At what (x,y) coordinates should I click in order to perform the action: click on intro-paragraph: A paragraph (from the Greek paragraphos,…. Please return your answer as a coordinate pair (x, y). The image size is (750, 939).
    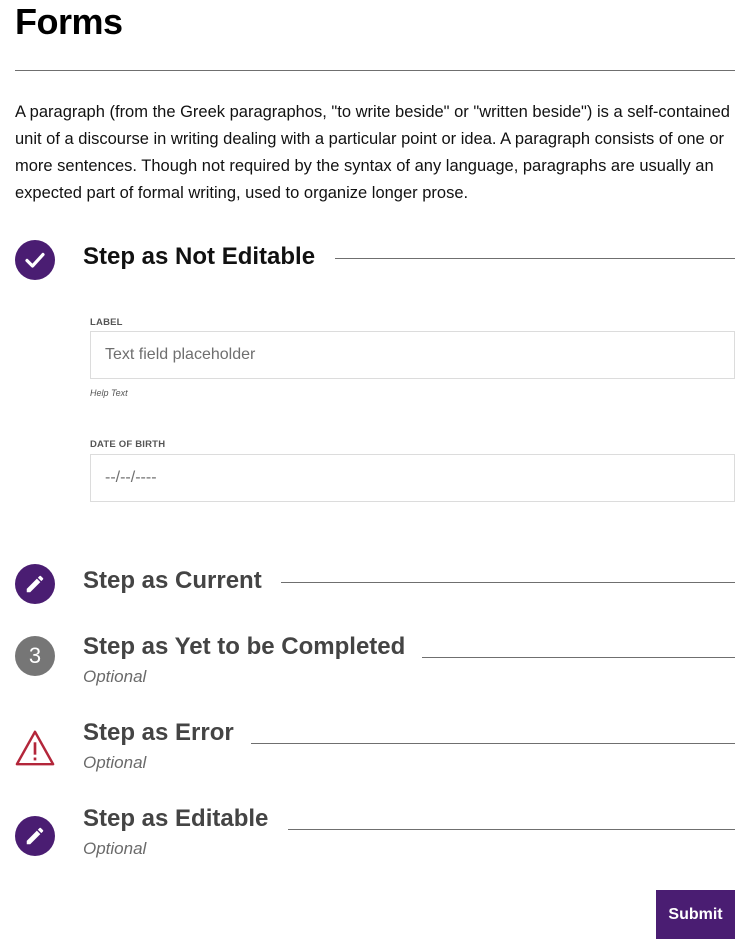
    Looking at the image, I should click on (372, 152).